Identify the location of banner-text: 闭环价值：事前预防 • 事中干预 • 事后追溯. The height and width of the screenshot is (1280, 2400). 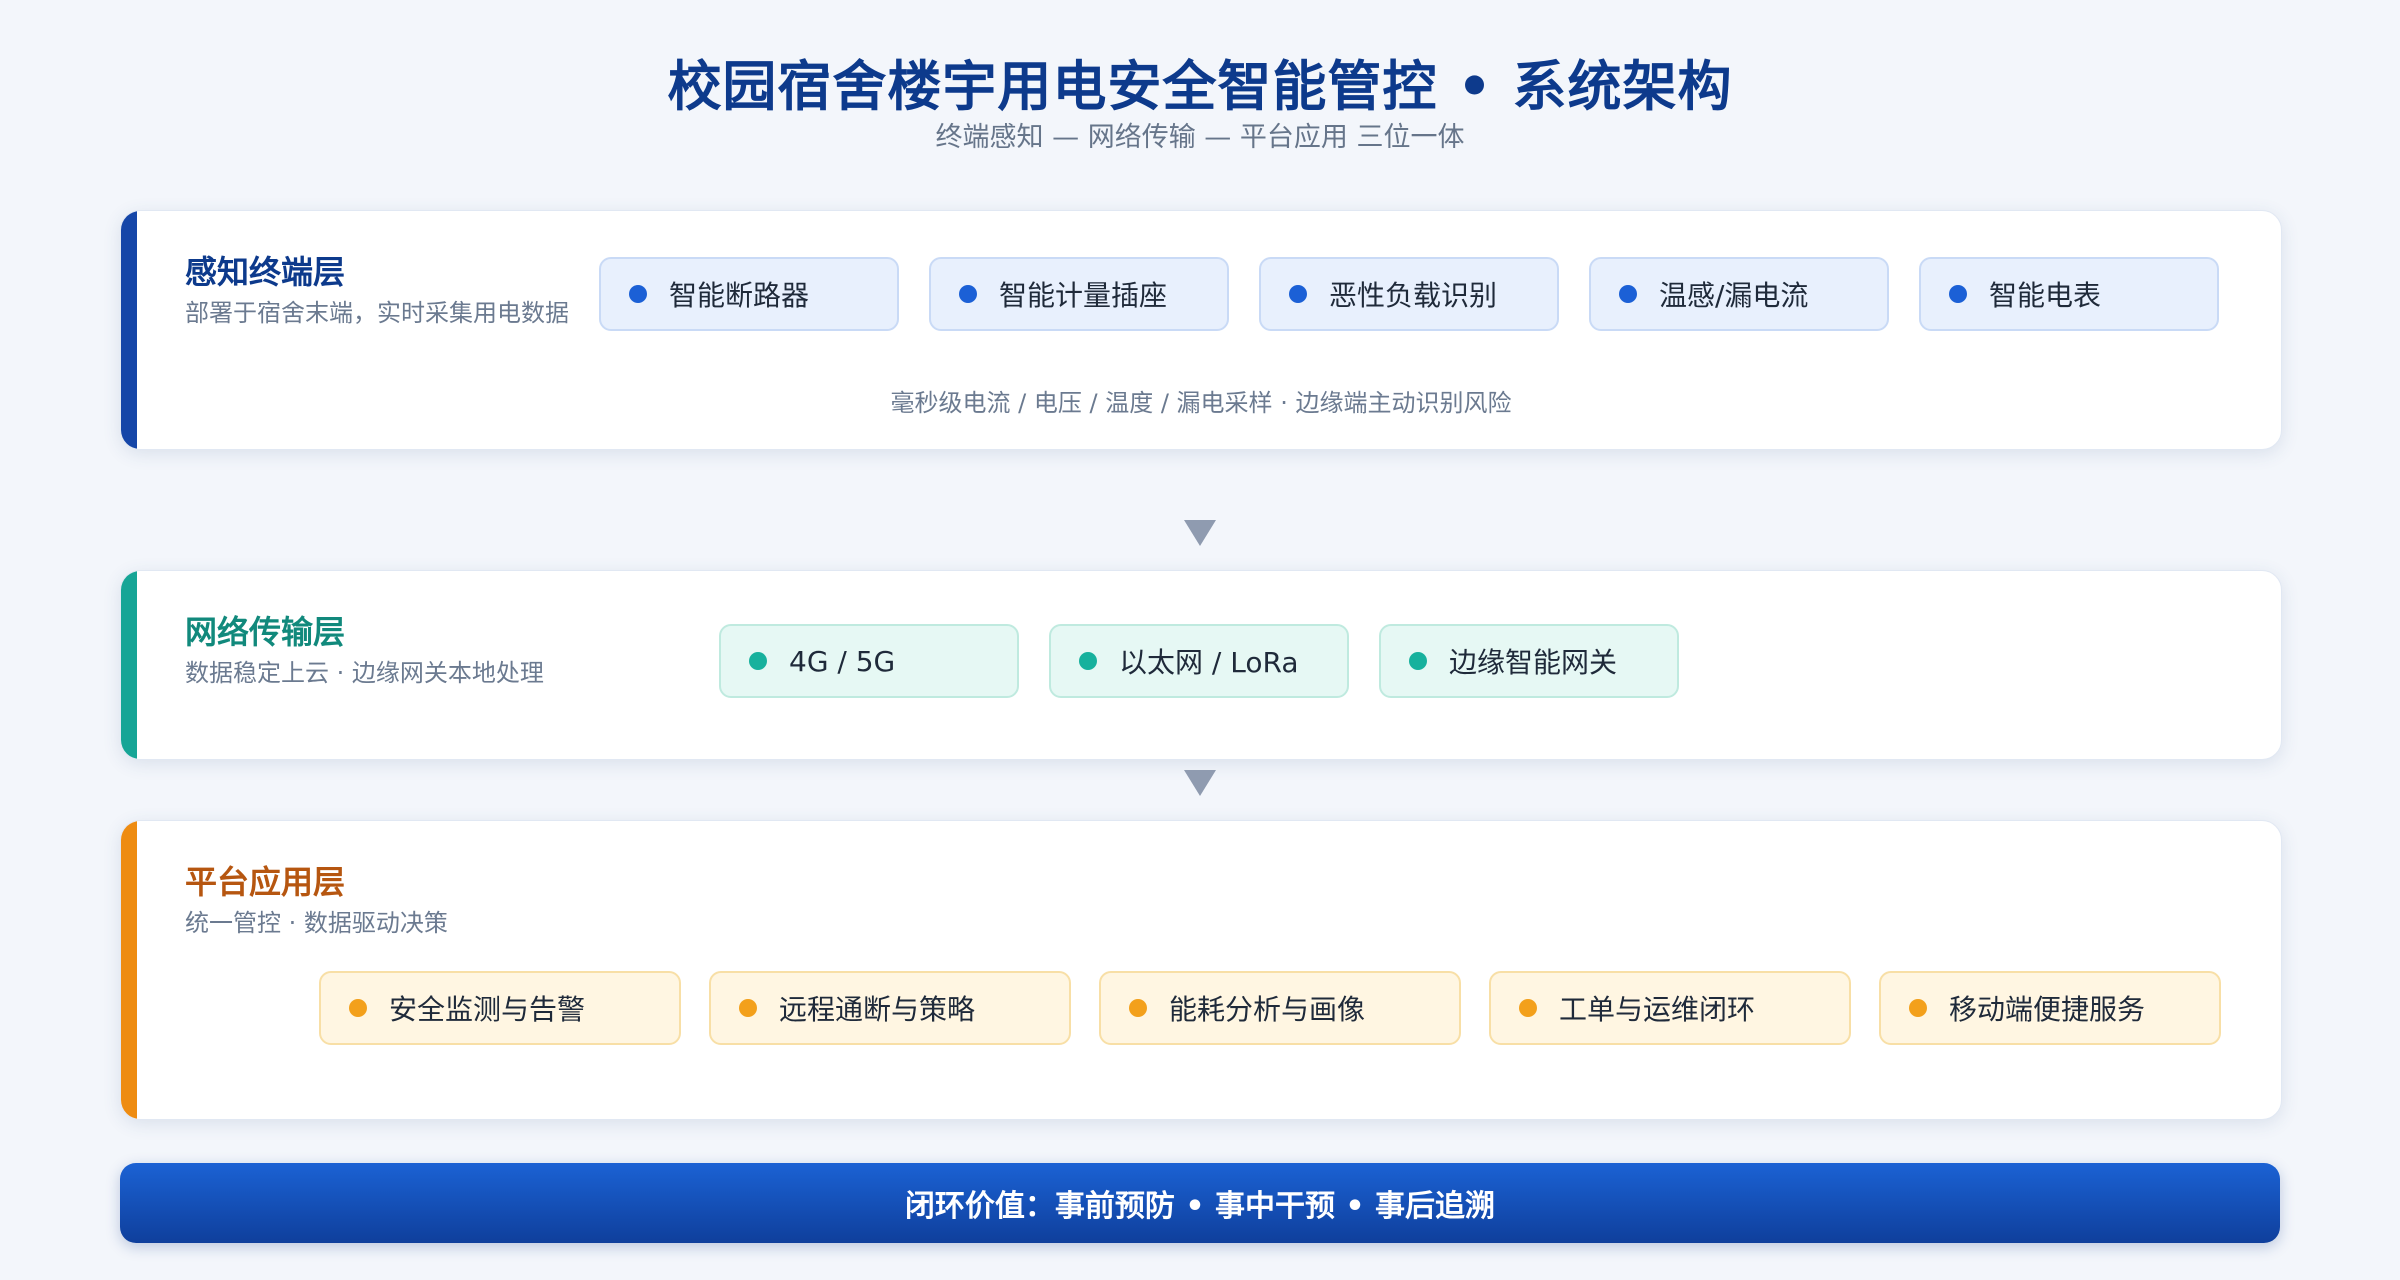
(1200, 1206).